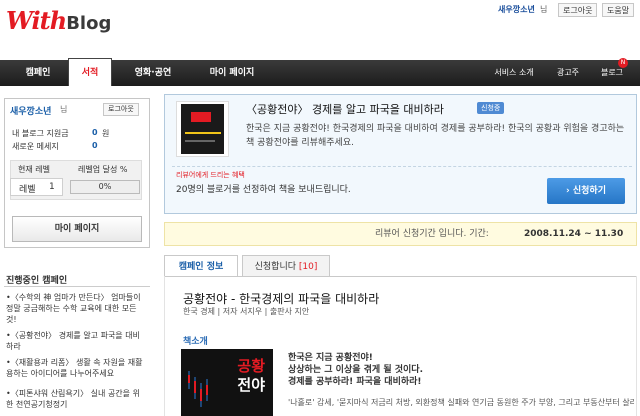  What do you see at coordinates (516, 10) in the screenshot?
I see `header-user-nickname: 새우깡소년` at bounding box center [516, 10].